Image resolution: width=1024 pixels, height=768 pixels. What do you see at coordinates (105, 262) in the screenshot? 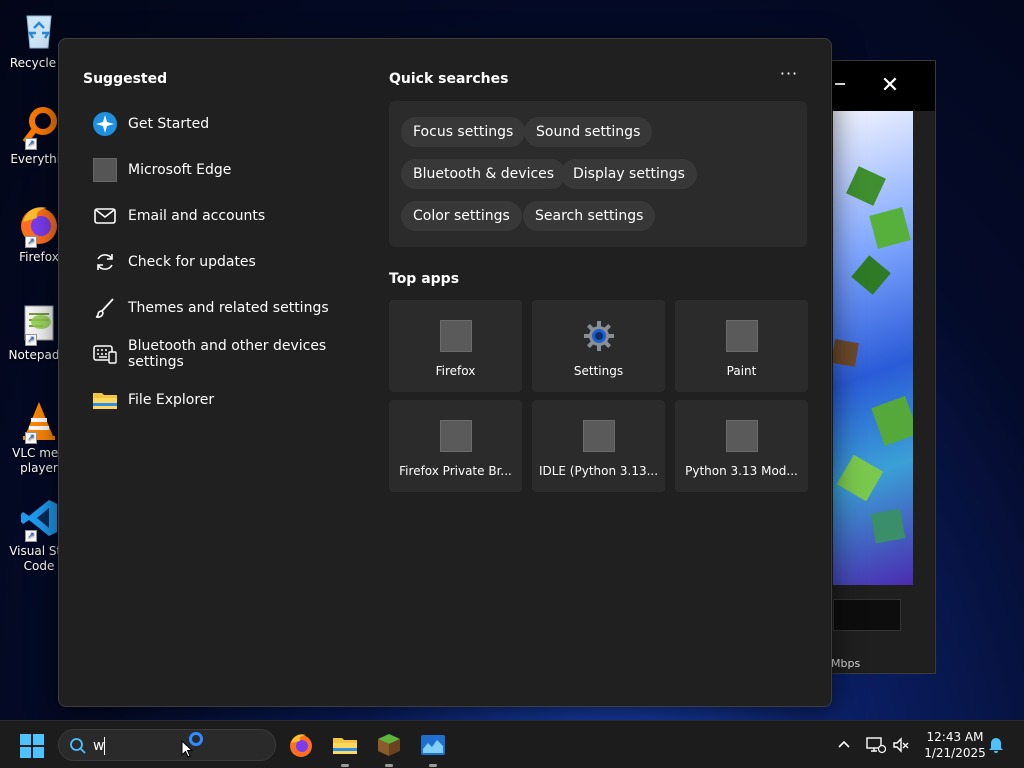
I see `refresh-icon` at bounding box center [105, 262].